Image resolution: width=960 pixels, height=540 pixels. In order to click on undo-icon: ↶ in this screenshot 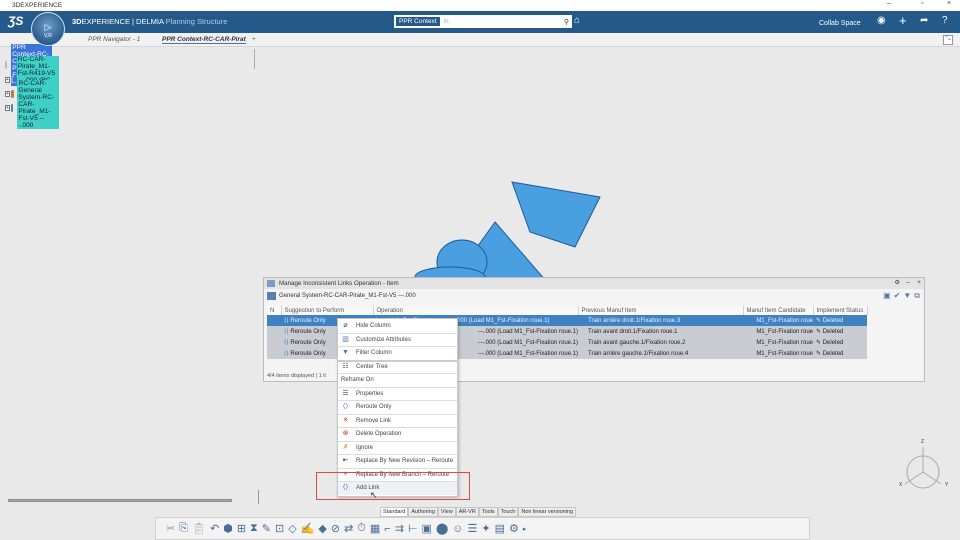, I will do `click(214, 528)`.